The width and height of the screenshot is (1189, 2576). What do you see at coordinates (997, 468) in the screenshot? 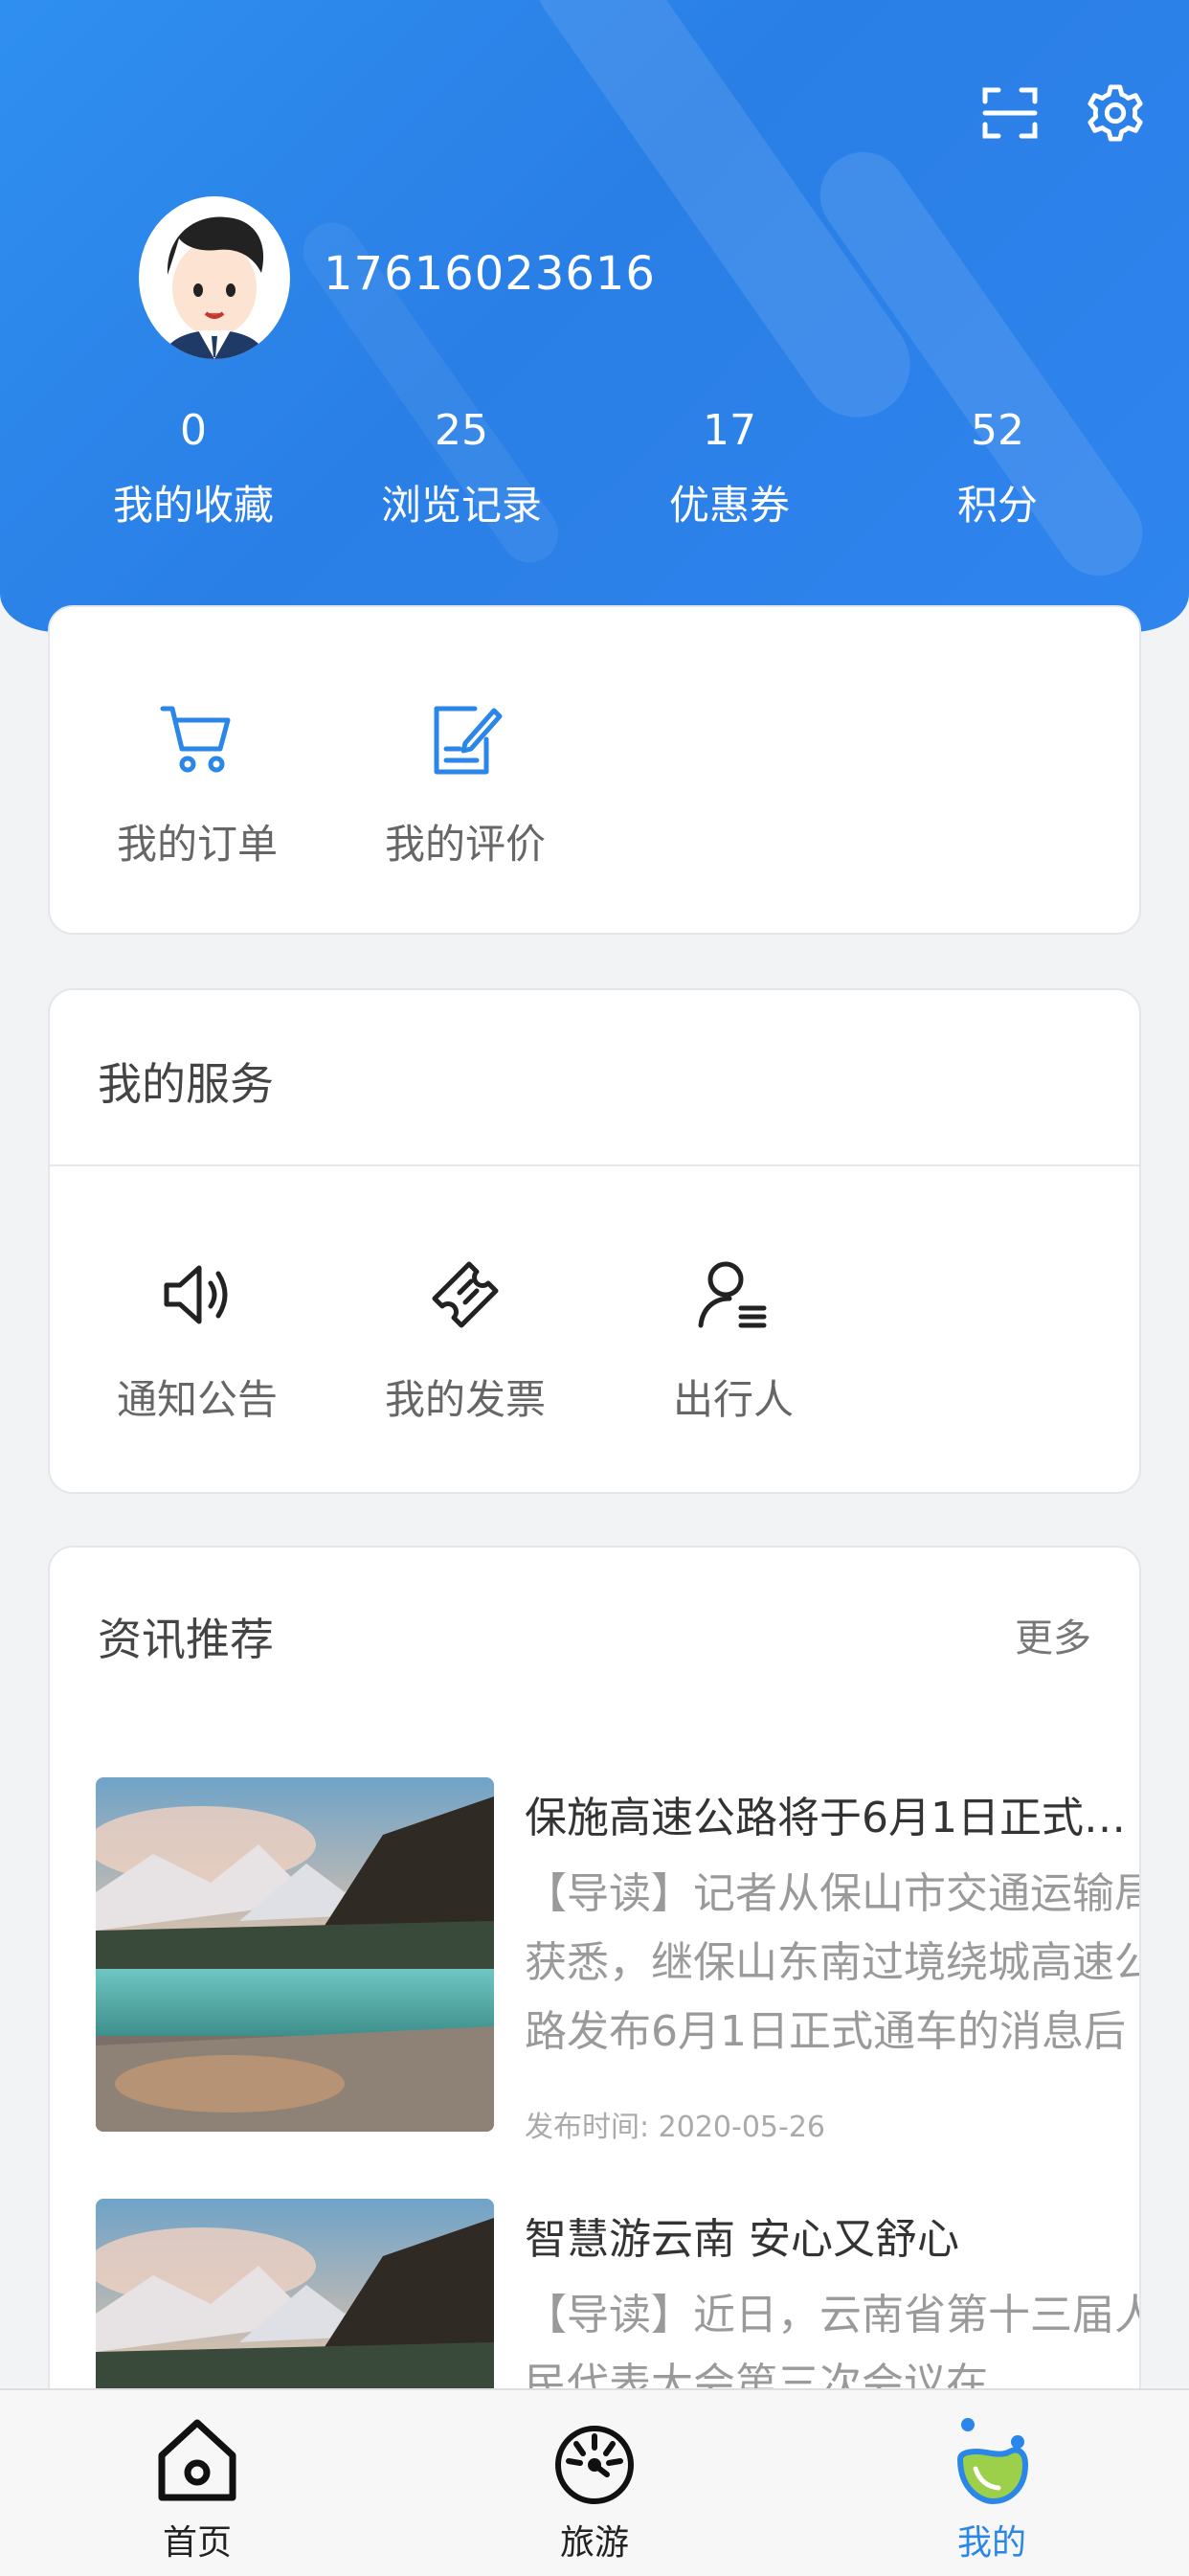
I see `stat-points: 52 积分` at bounding box center [997, 468].